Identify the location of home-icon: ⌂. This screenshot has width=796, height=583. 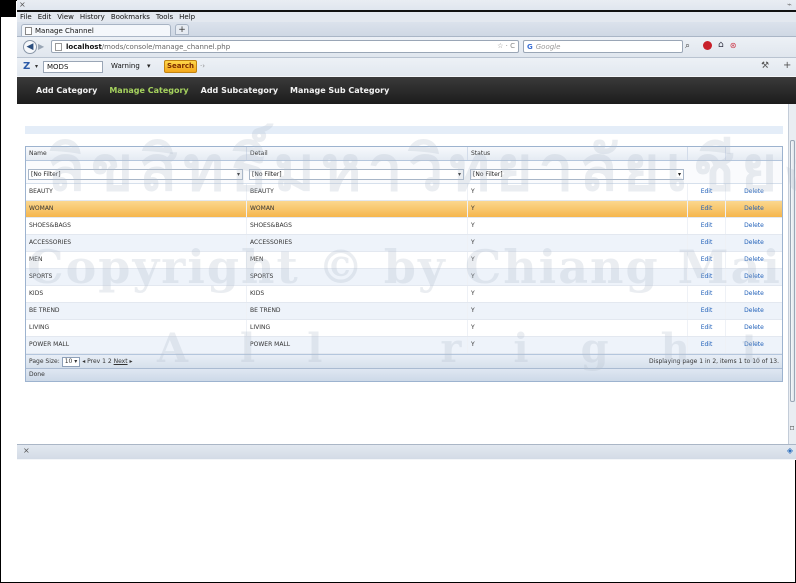
(721, 45).